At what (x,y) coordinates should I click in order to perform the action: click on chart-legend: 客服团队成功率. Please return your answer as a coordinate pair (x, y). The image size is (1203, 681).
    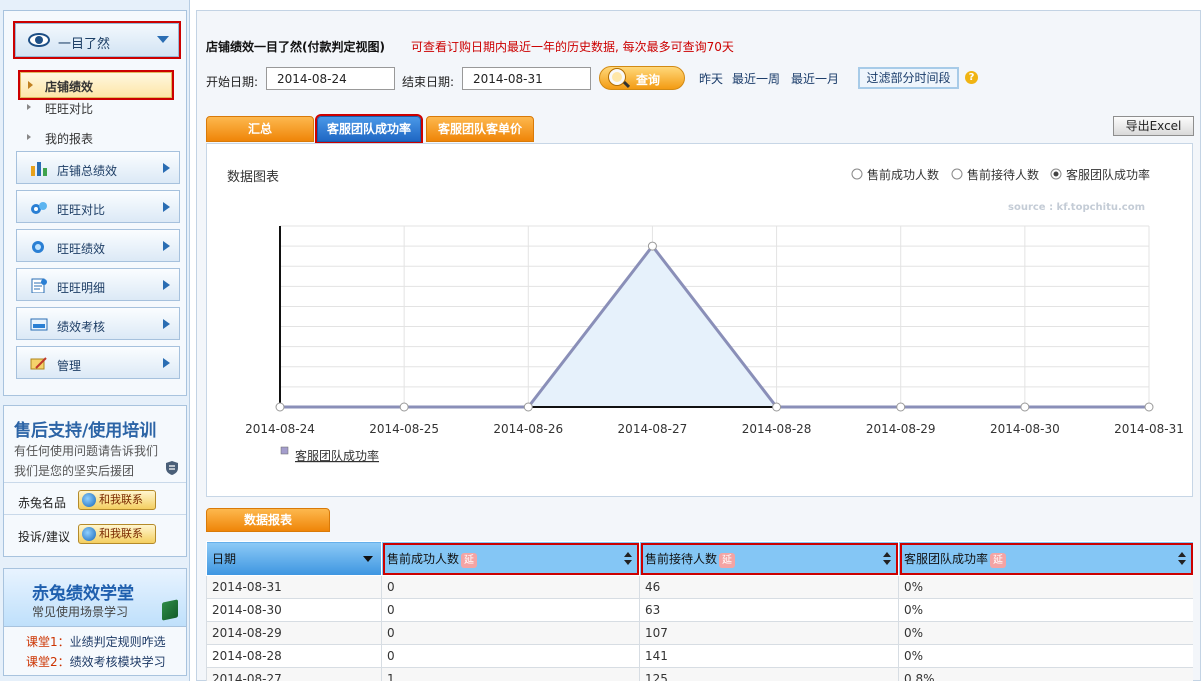
    Looking at the image, I should click on (329, 454).